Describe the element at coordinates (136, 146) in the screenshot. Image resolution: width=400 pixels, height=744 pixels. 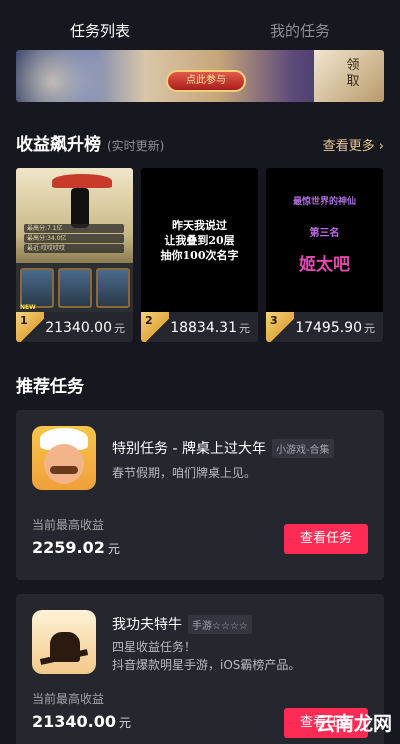
I see `ranking-subtitle: (实时更新)` at that location.